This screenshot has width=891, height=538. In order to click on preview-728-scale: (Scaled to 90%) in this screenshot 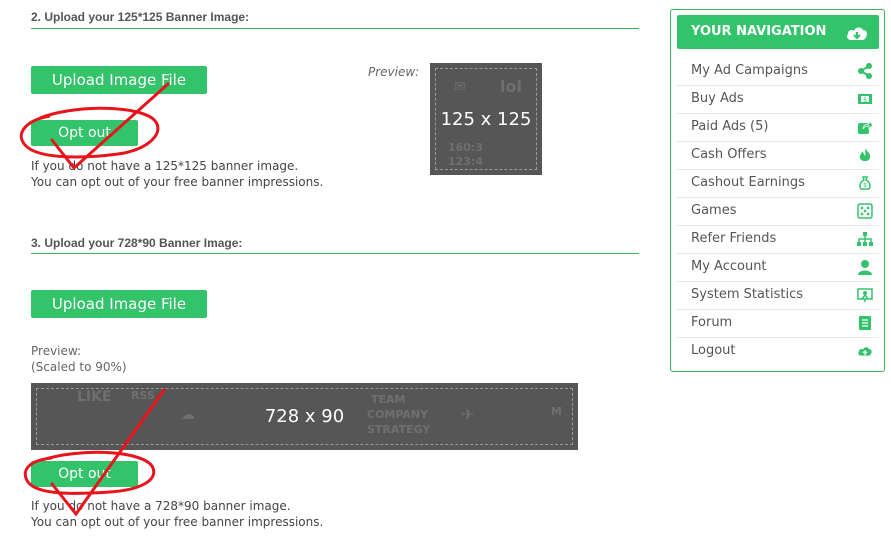, I will do `click(79, 367)`.